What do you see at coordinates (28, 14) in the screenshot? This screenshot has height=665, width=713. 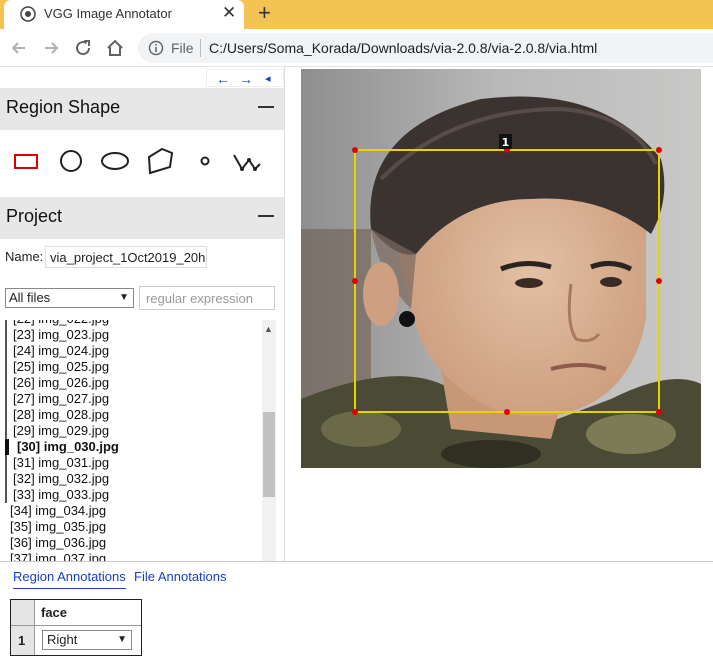 I see `globe-icon` at bounding box center [28, 14].